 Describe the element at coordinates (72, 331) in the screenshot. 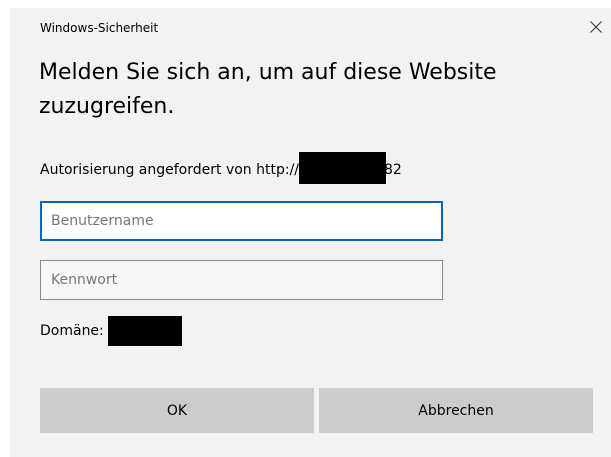

I see `domain-label: Domäne:` at that location.